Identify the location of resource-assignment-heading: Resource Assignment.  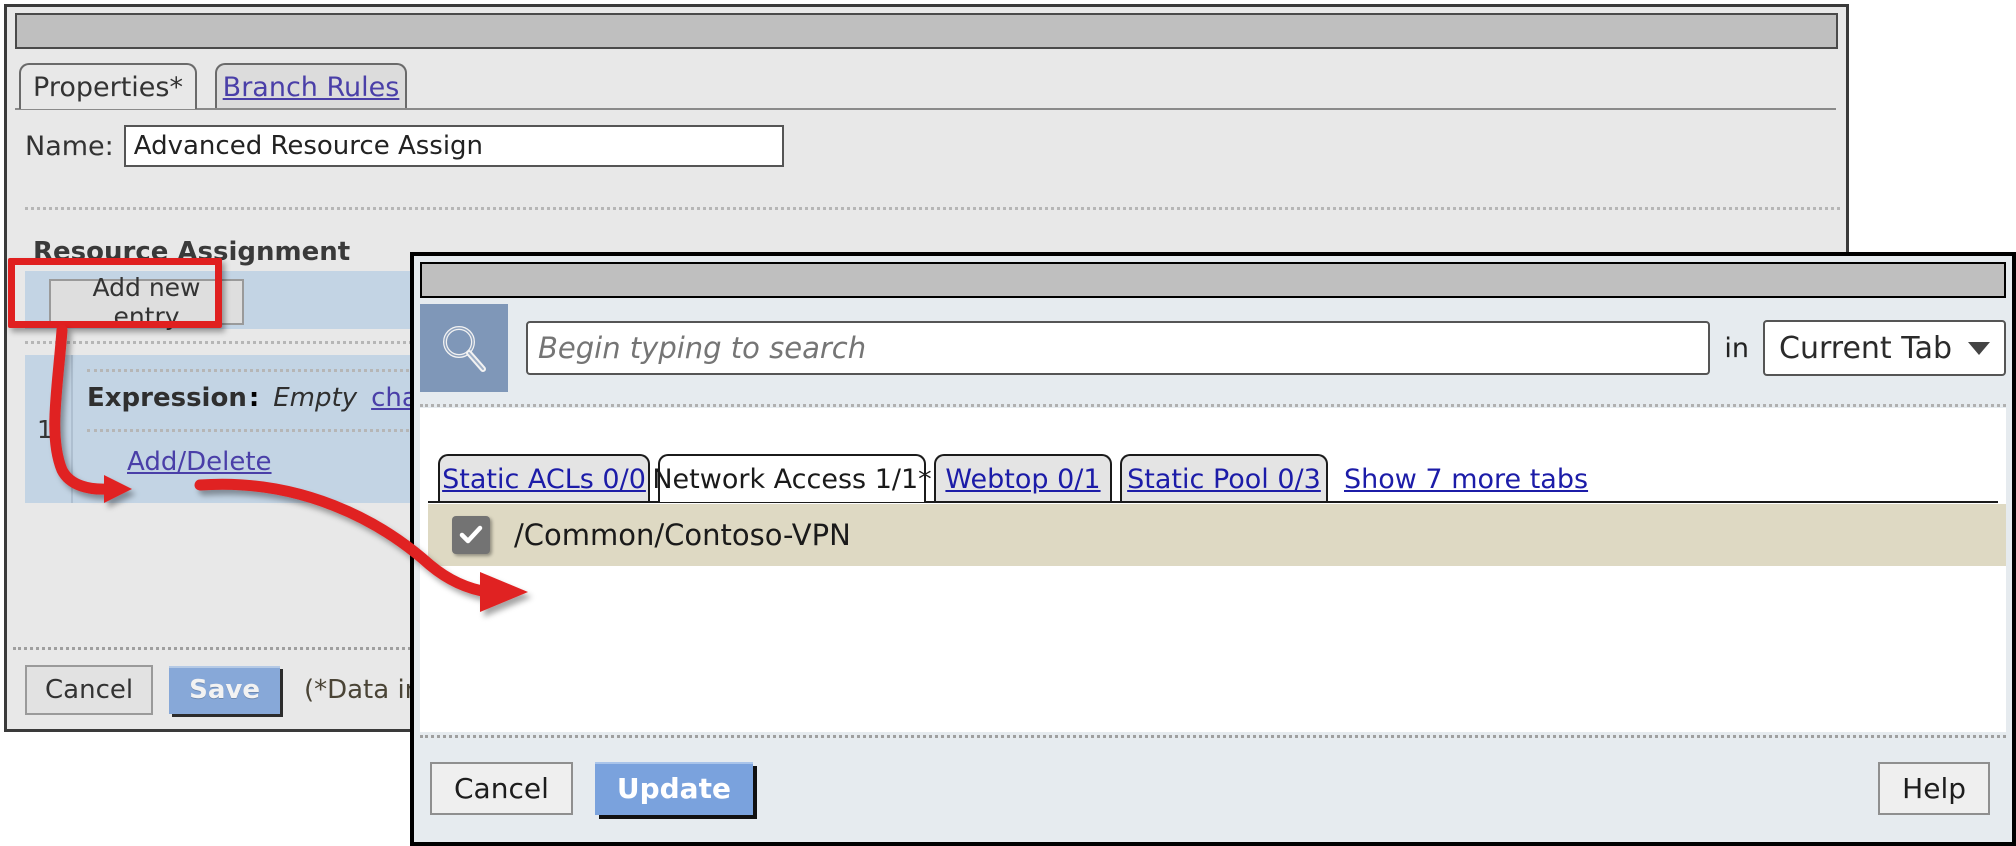
(192, 252).